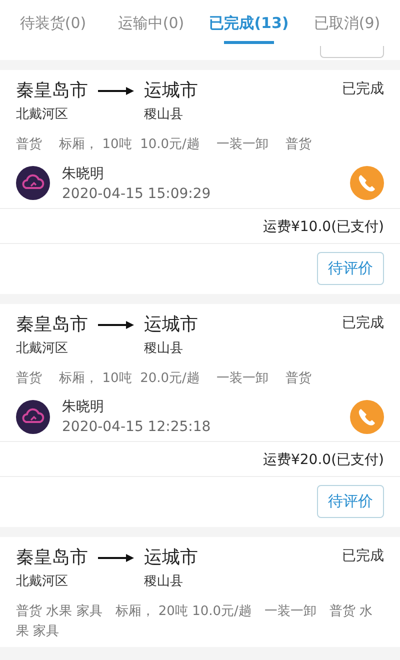 The height and width of the screenshot is (660, 400). Describe the element at coordinates (136, 427) in the screenshot. I see `order-time: 2020-04-15 12:25:18` at that location.